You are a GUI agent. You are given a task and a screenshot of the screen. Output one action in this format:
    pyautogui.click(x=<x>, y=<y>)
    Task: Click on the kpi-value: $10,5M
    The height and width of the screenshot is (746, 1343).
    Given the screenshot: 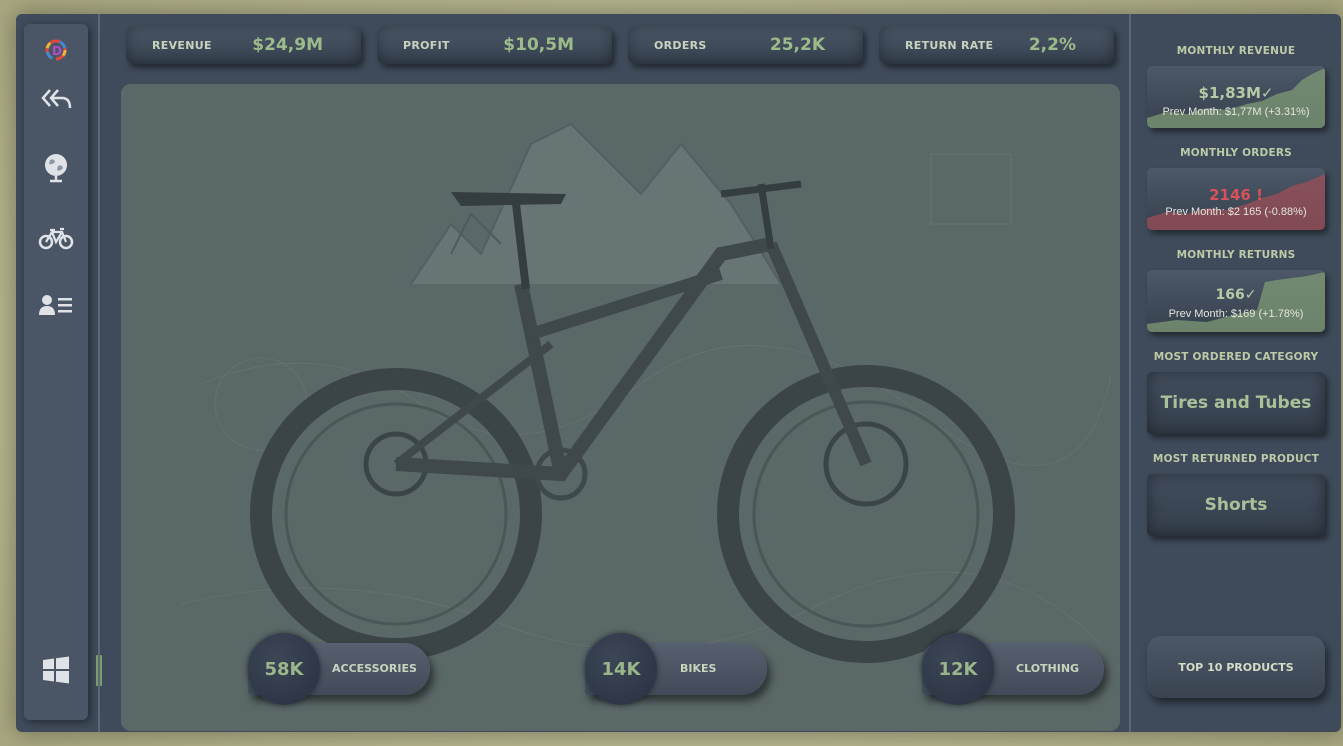 What is the action you would take?
    pyautogui.click(x=538, y=45)
    